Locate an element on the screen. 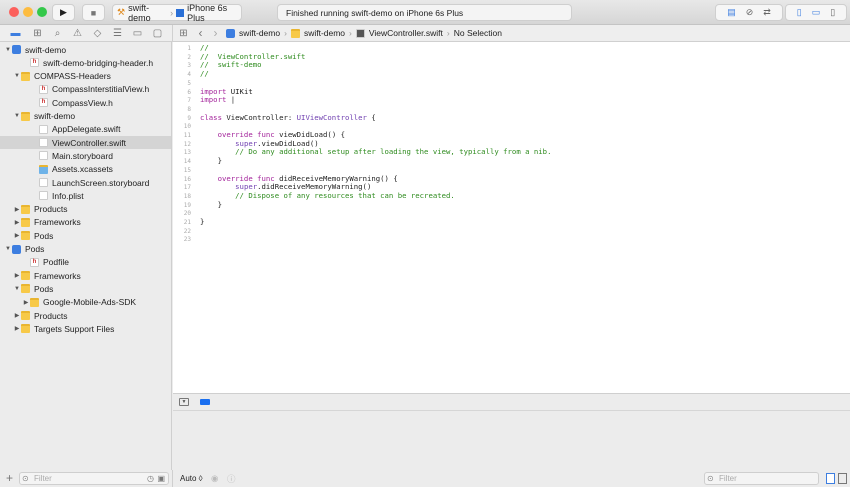 Image resolution: width=850 pixels, height=487 pixels. navigator-item: AppDelegate.swift is located at coordinates (85, 129).